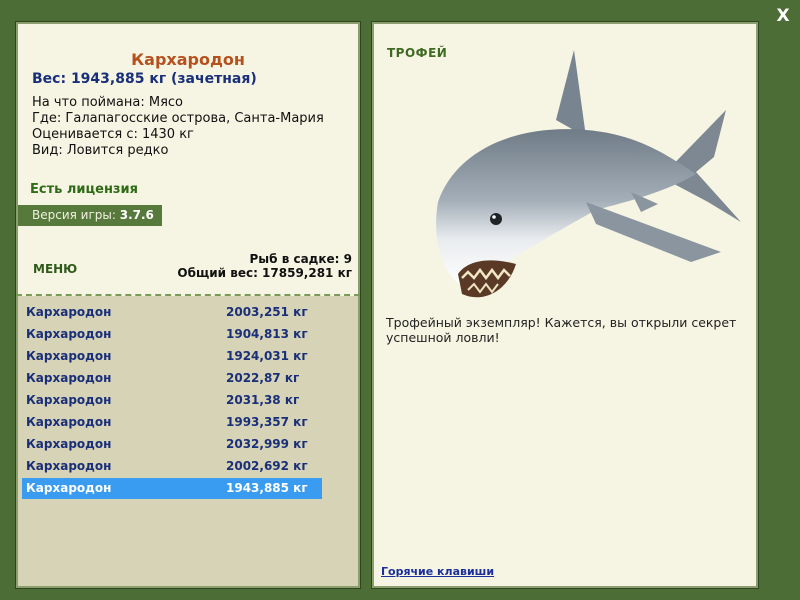 This screenshot has height=600, width=800. I want to click on rarity-info: Вид: Ловится редко, so click(100, 150).